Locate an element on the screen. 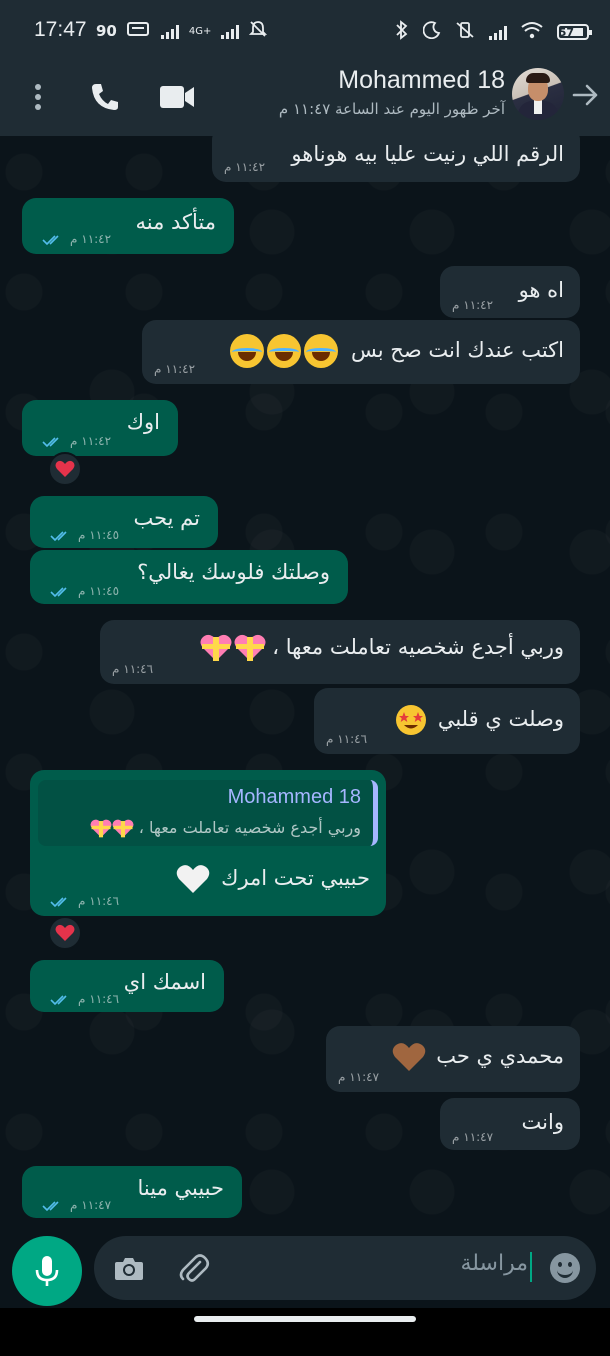 The height and width of the screenshot is (1356, 610). message-bubble-outgoing: متأكد منه ١١:٤٢ م is located at coordinates (128, 226).